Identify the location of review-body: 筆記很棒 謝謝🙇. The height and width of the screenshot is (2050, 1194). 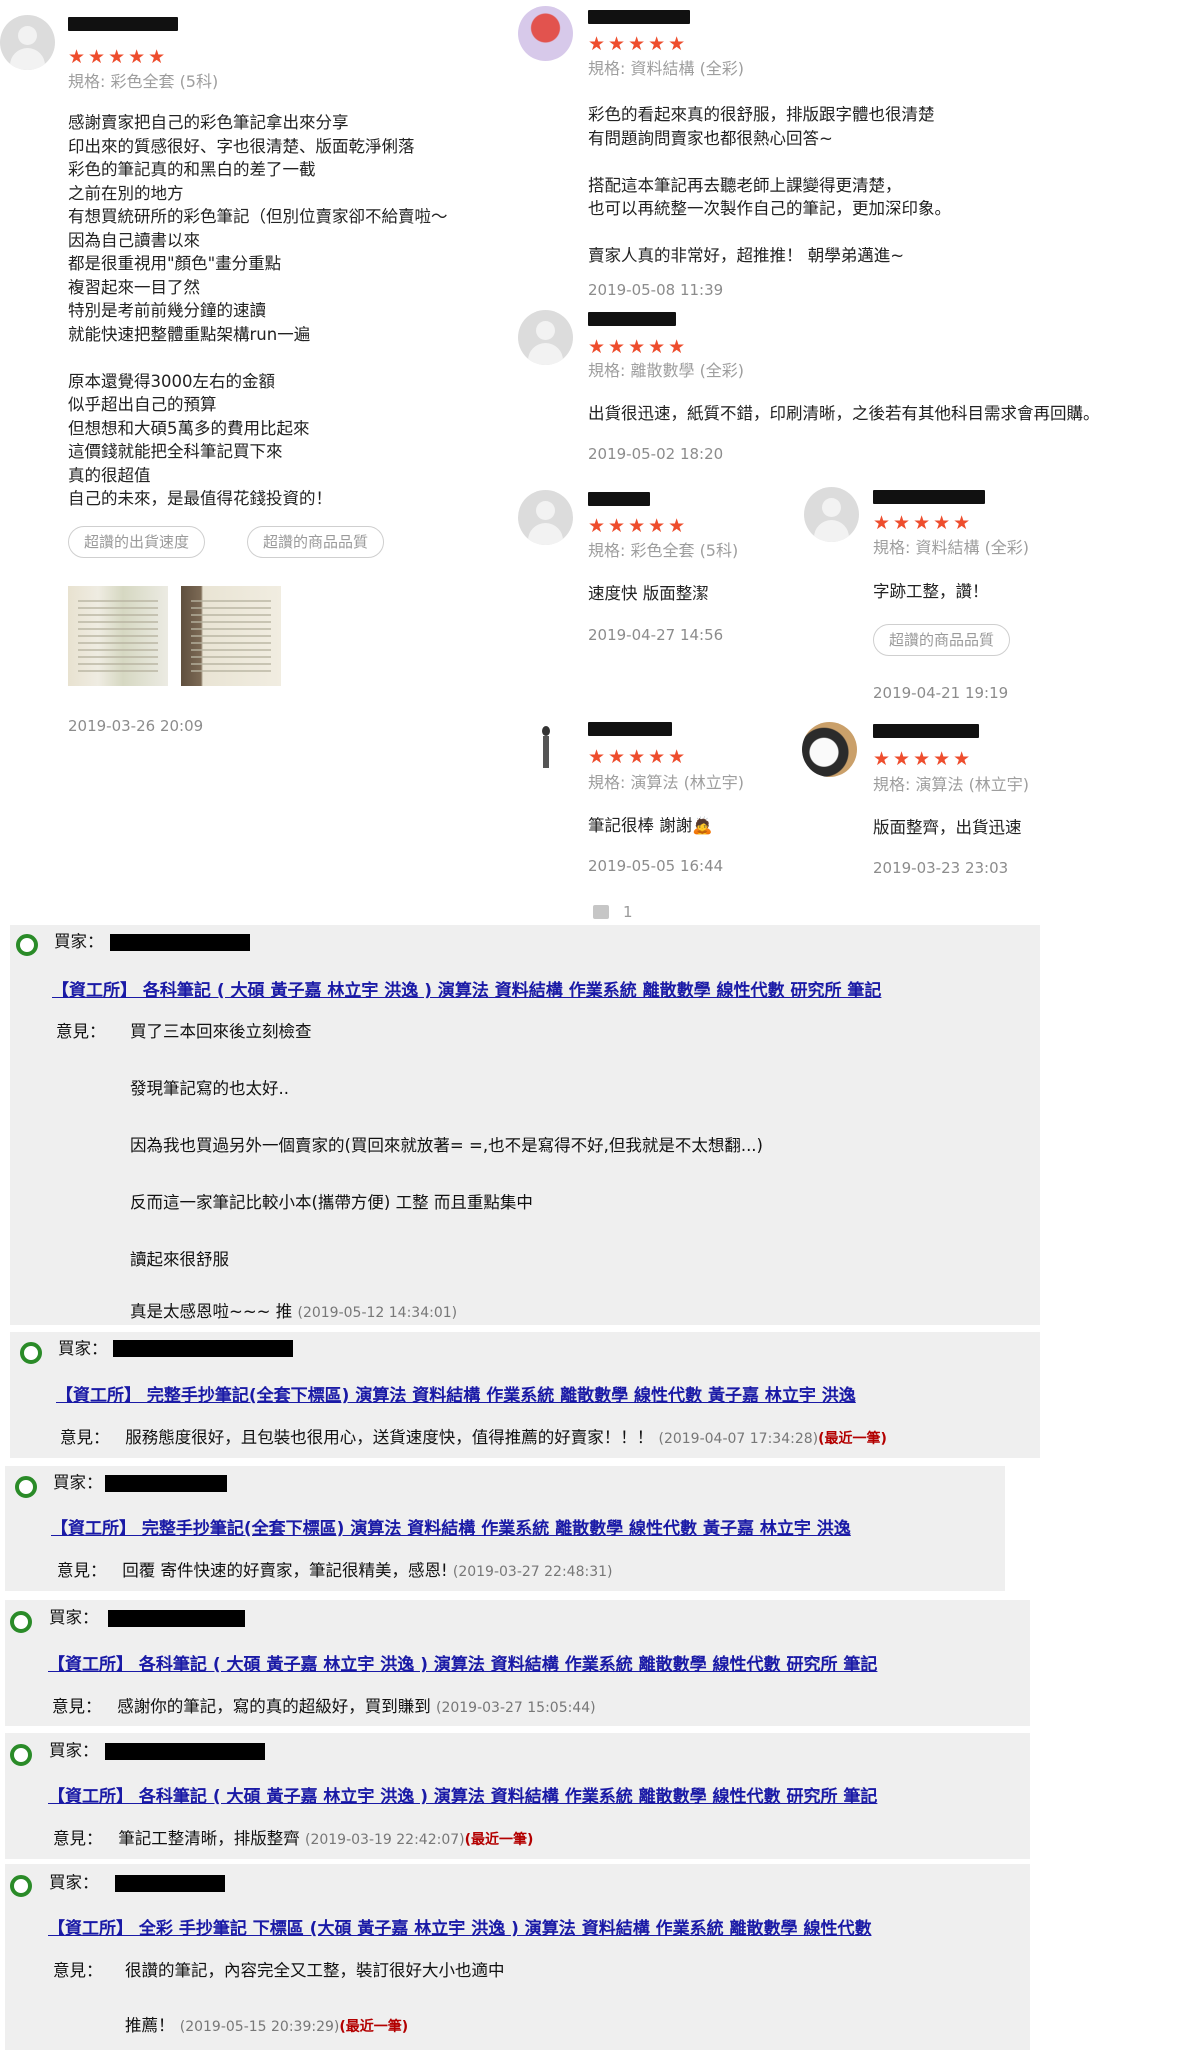
(650, 825).